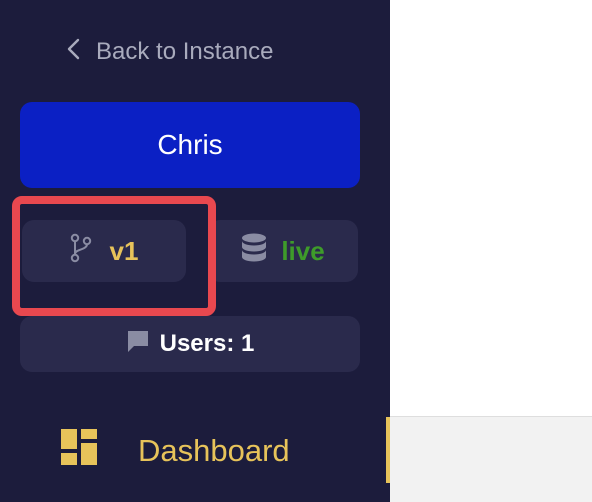 The image size is (592, 502). What do you see at coordinates (138, 344) in the screenshot?
I see `chat-icon` at bounding box center [138, 344].